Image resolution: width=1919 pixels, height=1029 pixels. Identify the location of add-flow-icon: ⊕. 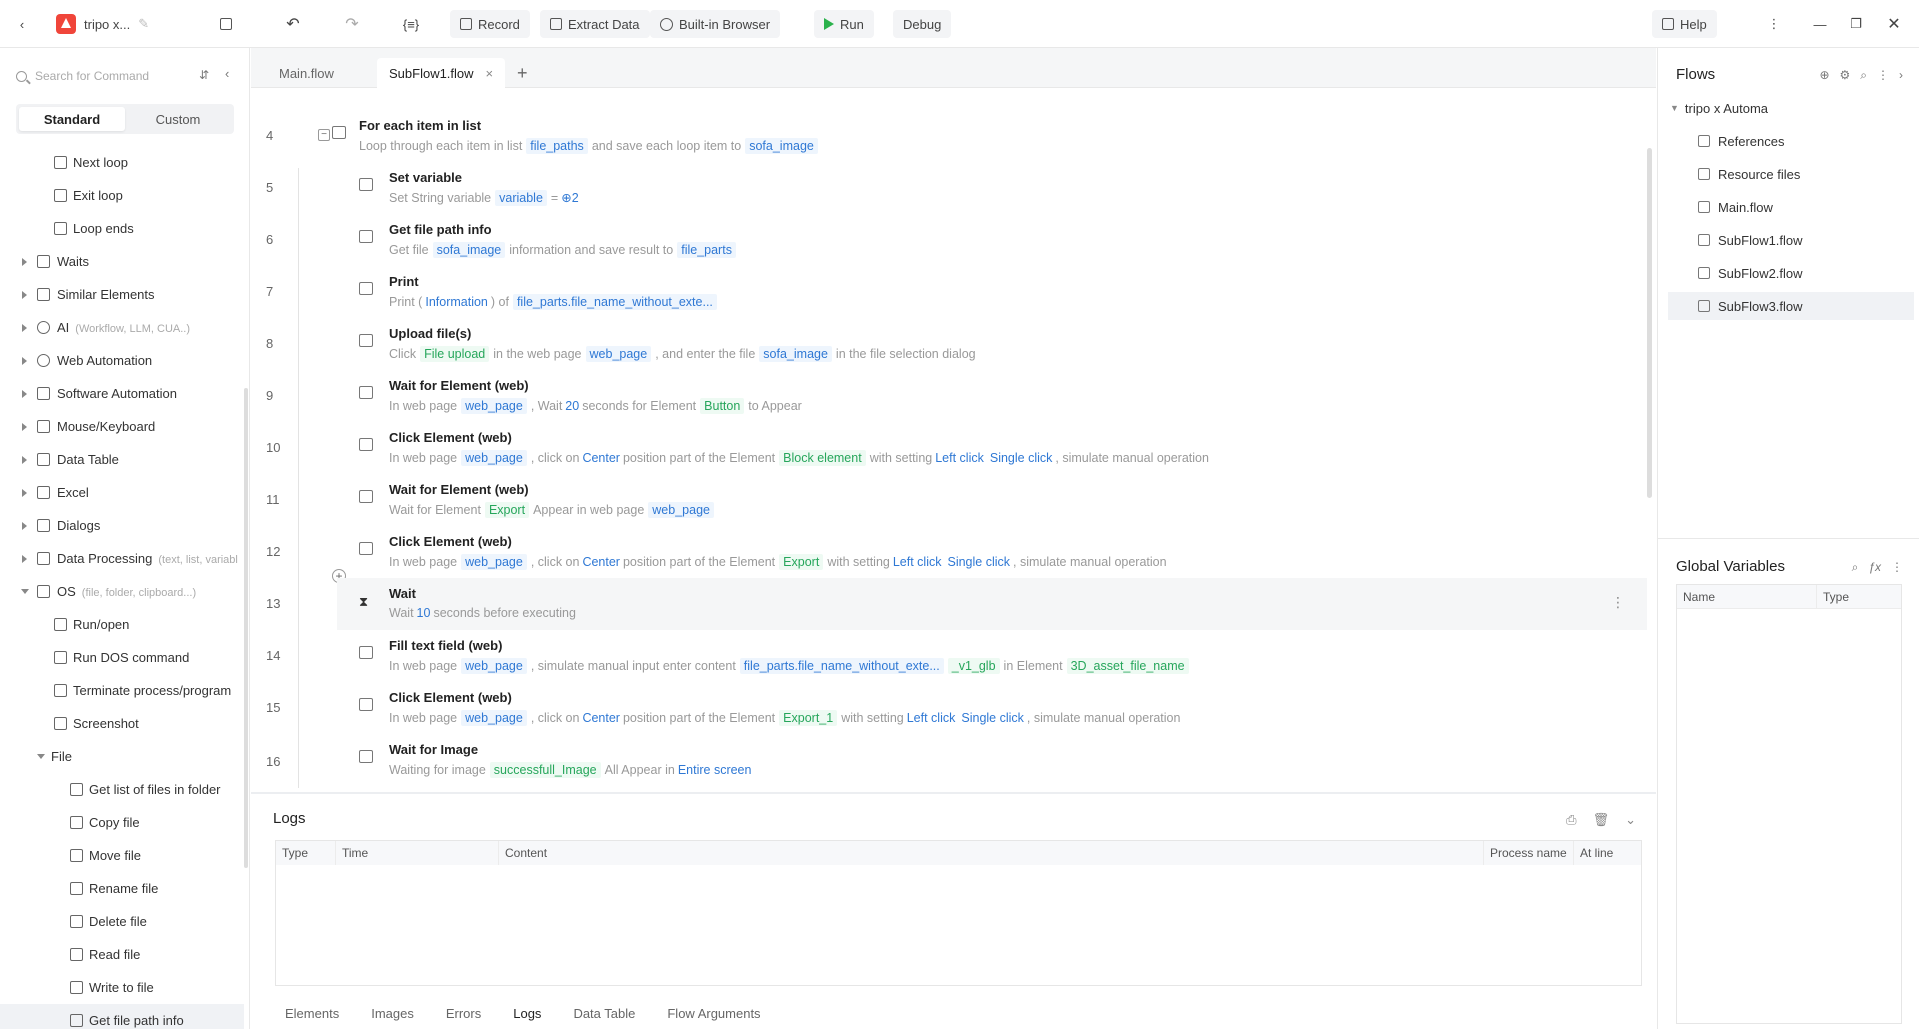
(1824, 75).